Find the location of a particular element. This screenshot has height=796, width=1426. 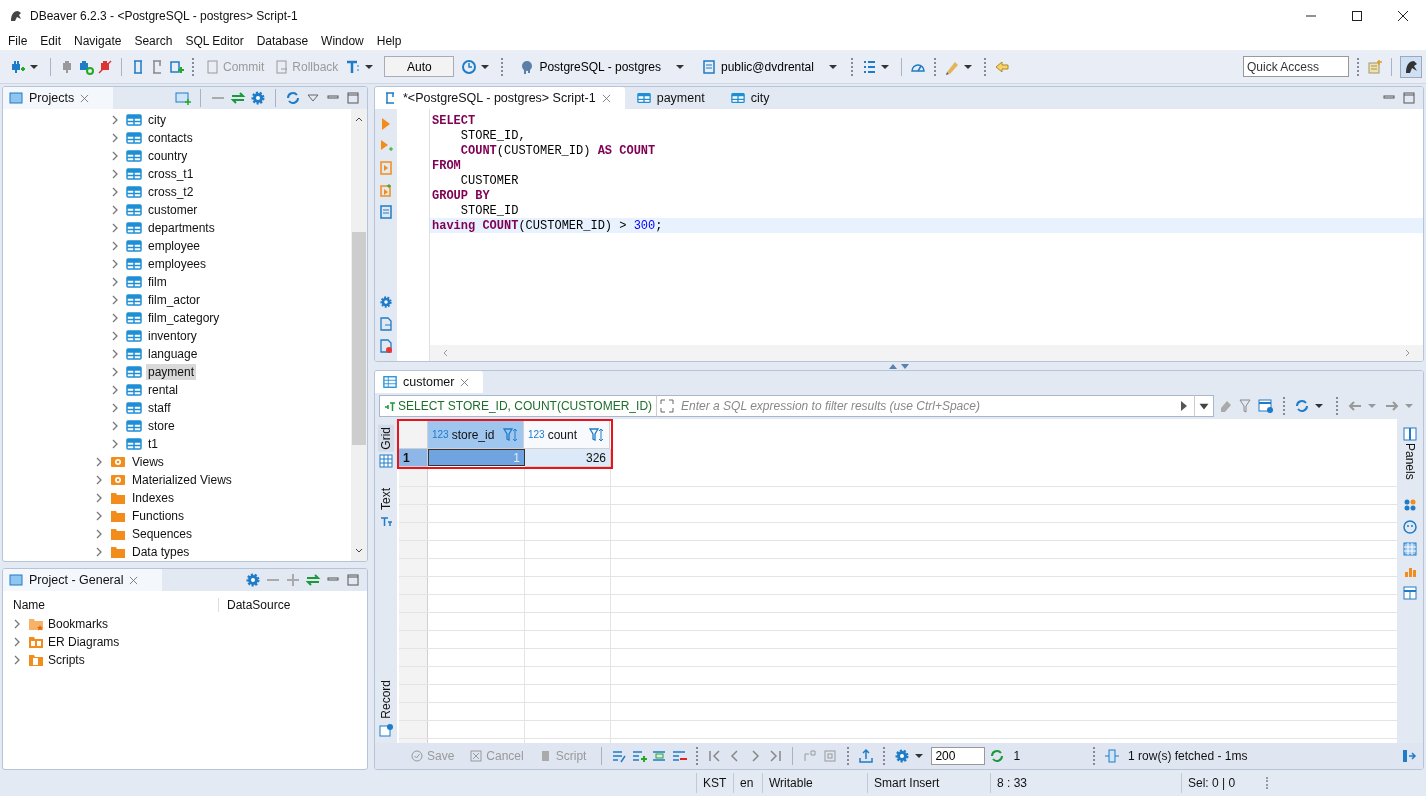

side-tab: Text is located at coordinates (386, 498).